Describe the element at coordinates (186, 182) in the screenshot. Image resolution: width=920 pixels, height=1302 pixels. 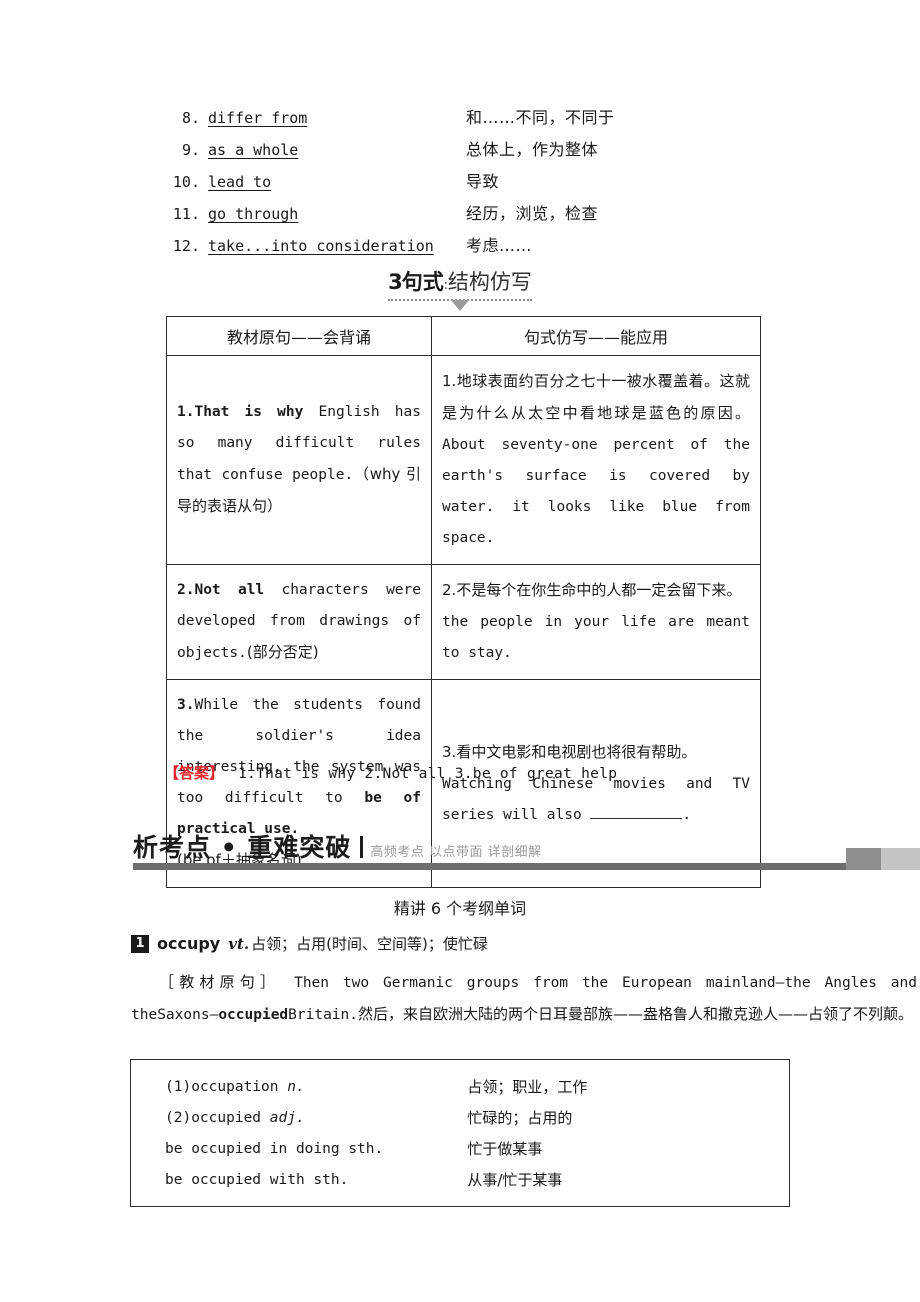
I see `phrase-number: 10.` at that location.